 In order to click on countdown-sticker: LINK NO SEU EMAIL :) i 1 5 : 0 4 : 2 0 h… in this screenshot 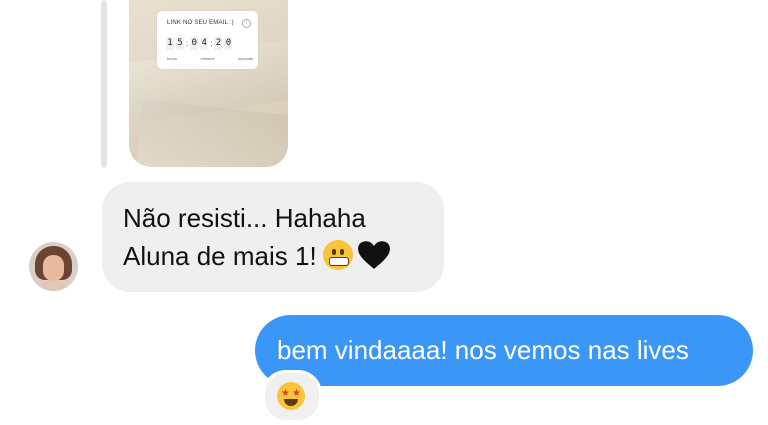, I will do `click(207, 40)`.